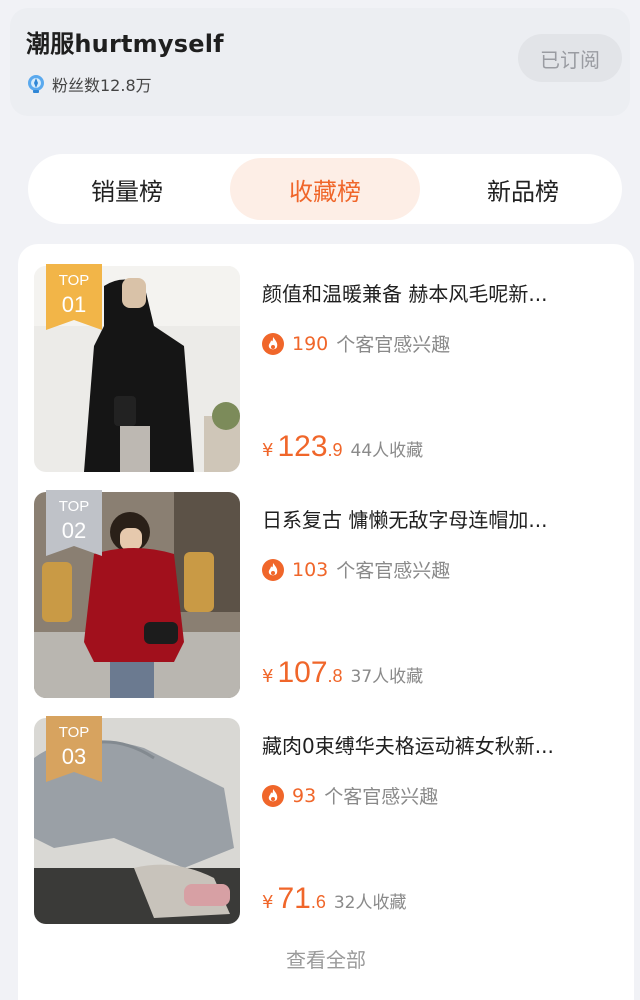  I want to click on view-all-link: 查看全部, so click(326, 958).